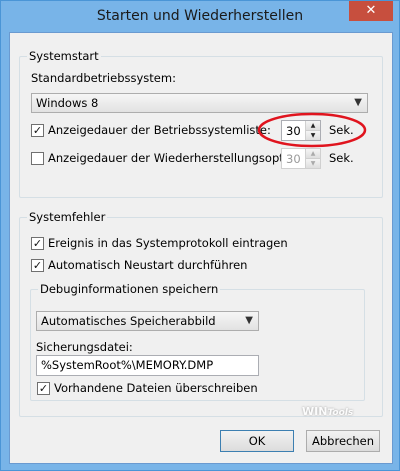  What do you see at coordinates (67, 103) in the screenshot?
I see `default-os-value: Windows 8` at bounding box center [67, 103].